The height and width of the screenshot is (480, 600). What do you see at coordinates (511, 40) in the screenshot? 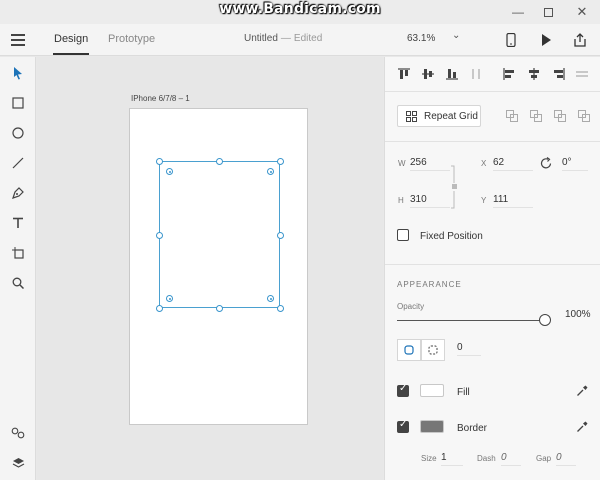
I see `device-preview-icon` at bounding box center [511, 40].